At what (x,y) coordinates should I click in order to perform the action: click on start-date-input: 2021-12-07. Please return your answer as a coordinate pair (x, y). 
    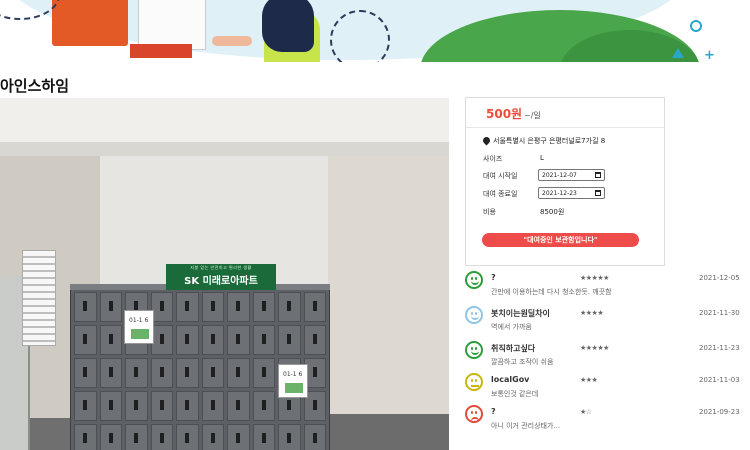
    Looking at the image, I should click on (571, 175).